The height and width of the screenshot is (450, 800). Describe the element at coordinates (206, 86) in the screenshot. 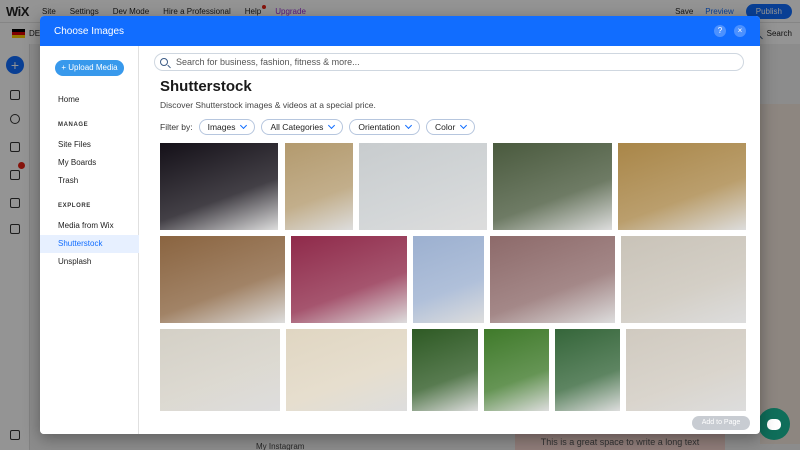

I see `page-title: Shutterstock` at that location.